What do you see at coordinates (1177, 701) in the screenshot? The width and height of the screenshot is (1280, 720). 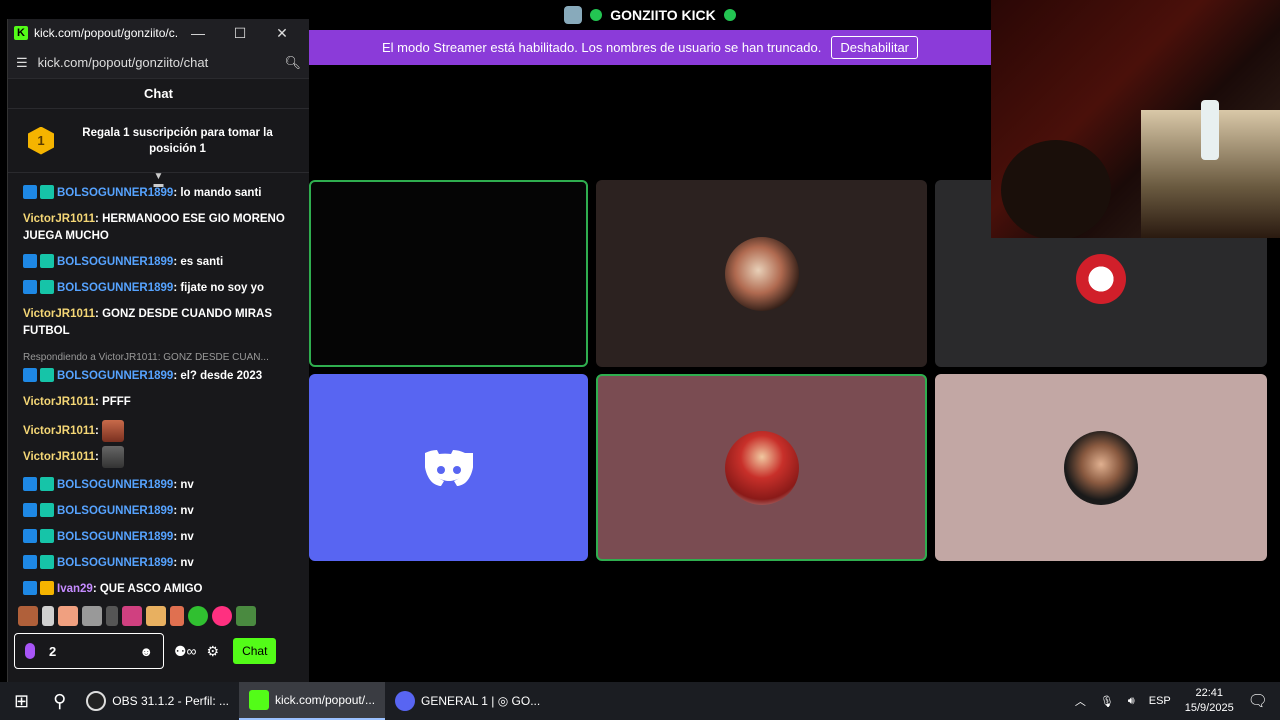 I see `system-tray: ︿ 🎙︎ 🔊︎ ESP 22:41 15/9/2025 🗨︎` at bounding box center [1177, 701].